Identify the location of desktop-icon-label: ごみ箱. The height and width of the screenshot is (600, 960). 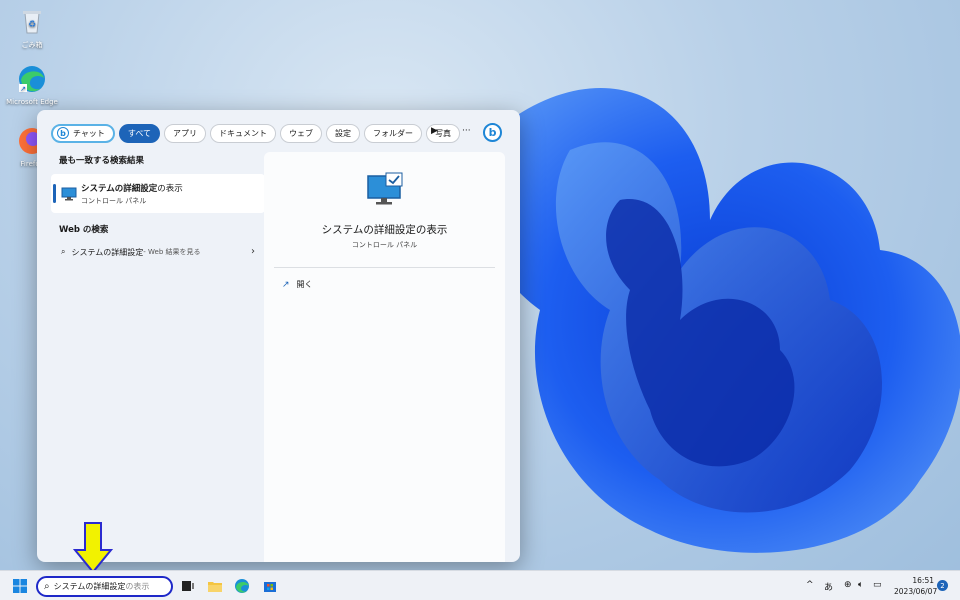
(32, 45).